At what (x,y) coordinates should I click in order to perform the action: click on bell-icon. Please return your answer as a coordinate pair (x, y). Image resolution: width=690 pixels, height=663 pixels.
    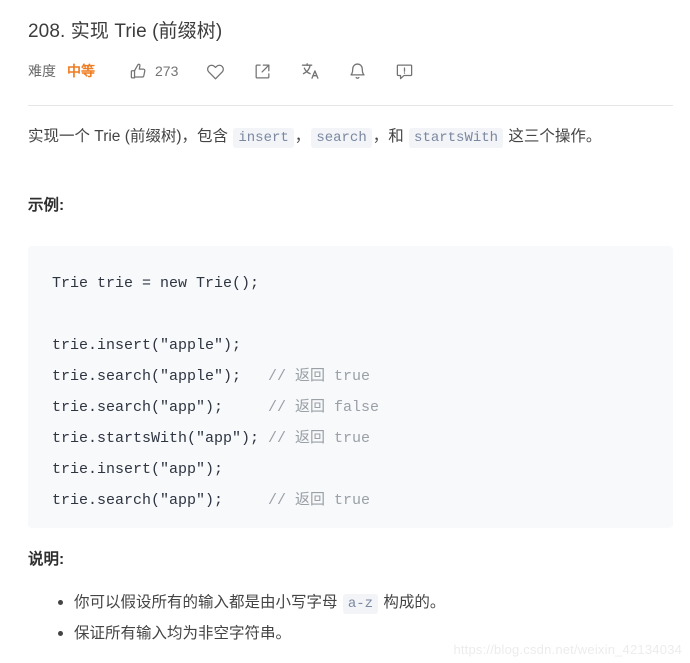
    Looking at the image, I should click on (357, 71).